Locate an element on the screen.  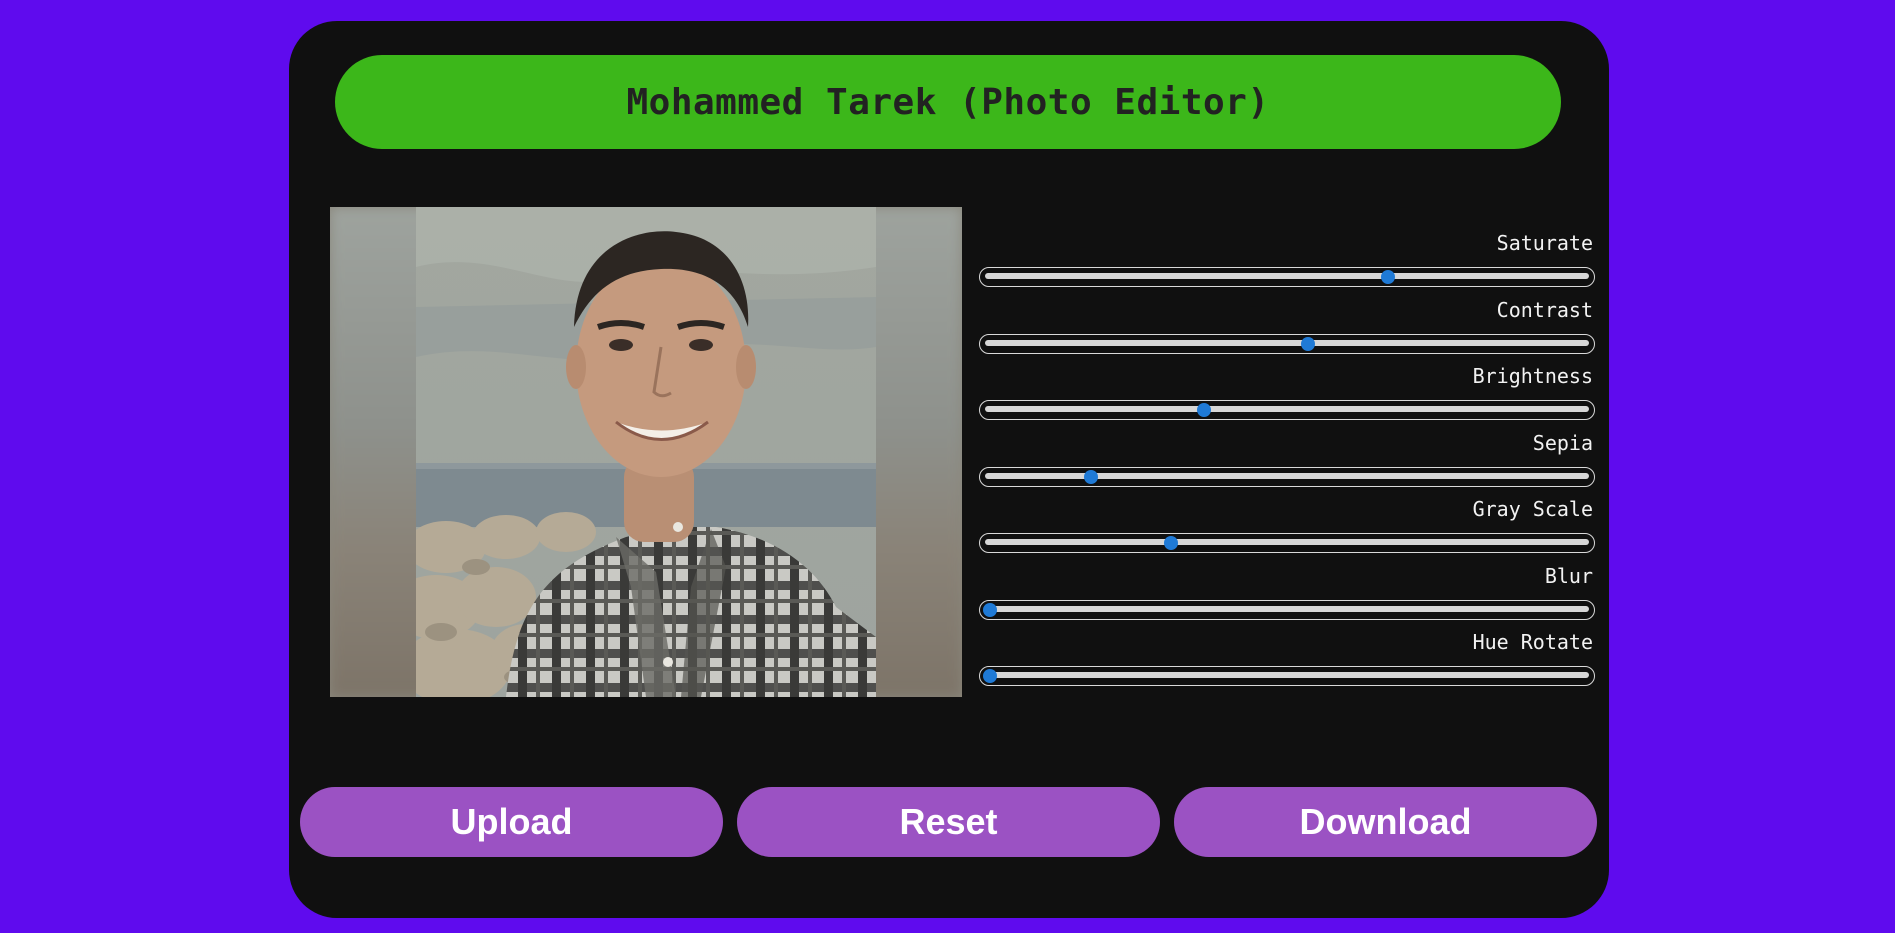
blur-slider is located at coordinates (1287, 609).